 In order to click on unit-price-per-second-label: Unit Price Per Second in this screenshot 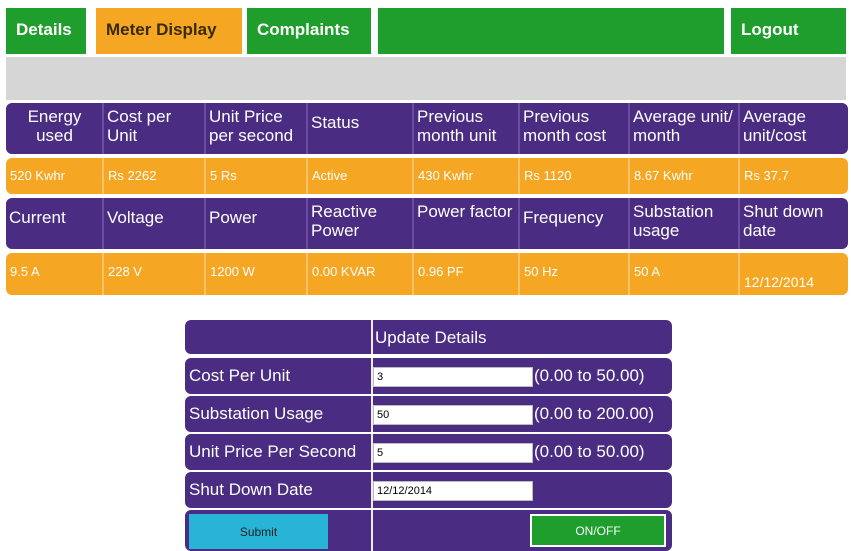, I will do `click(273, 451)`.